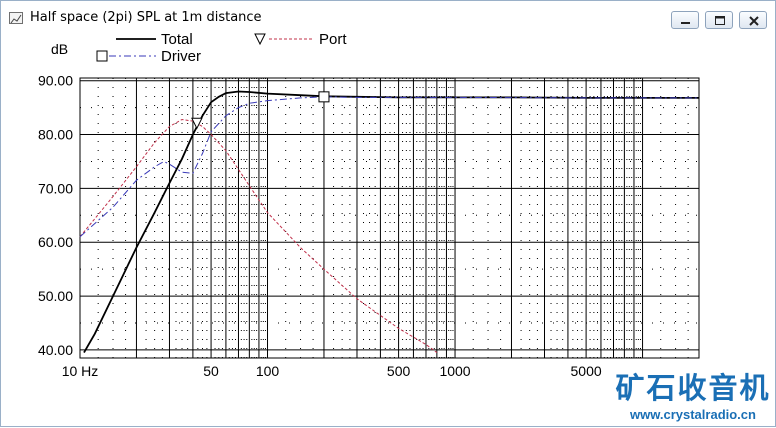  Describe the element at coordinates (102, 56) in the screenshot. I see `legend-marker-driver` at that location.